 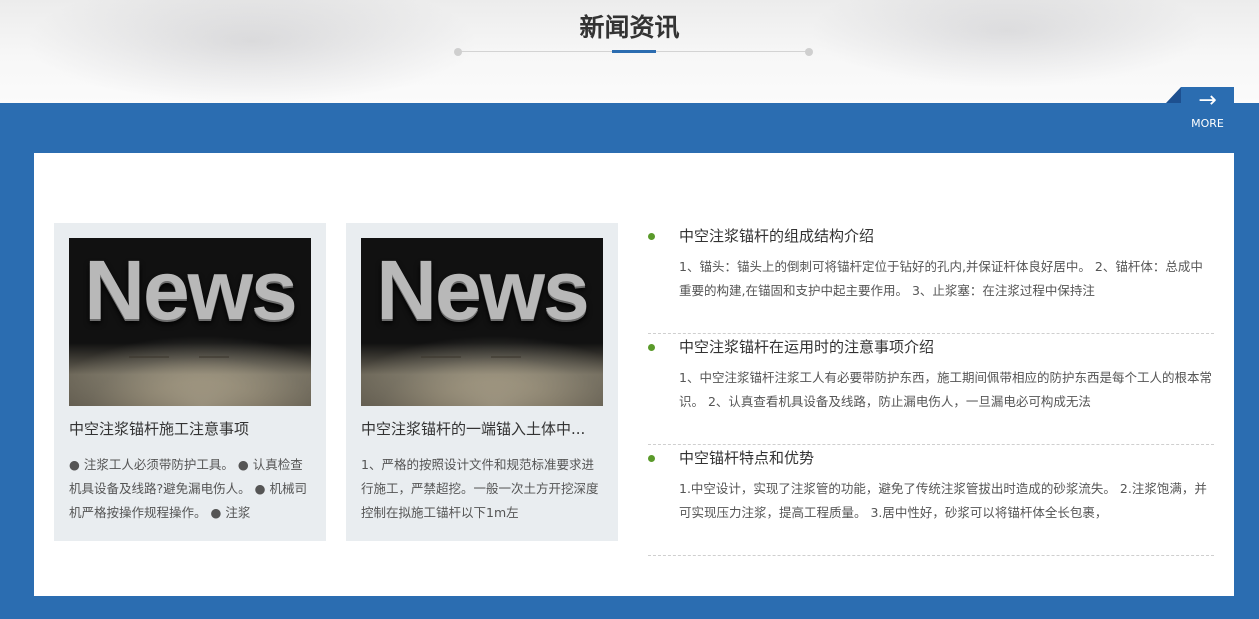 I want to click on list-item-title: 中空注浆锚杆的组成结构介绍, so click(x=776, y=236).